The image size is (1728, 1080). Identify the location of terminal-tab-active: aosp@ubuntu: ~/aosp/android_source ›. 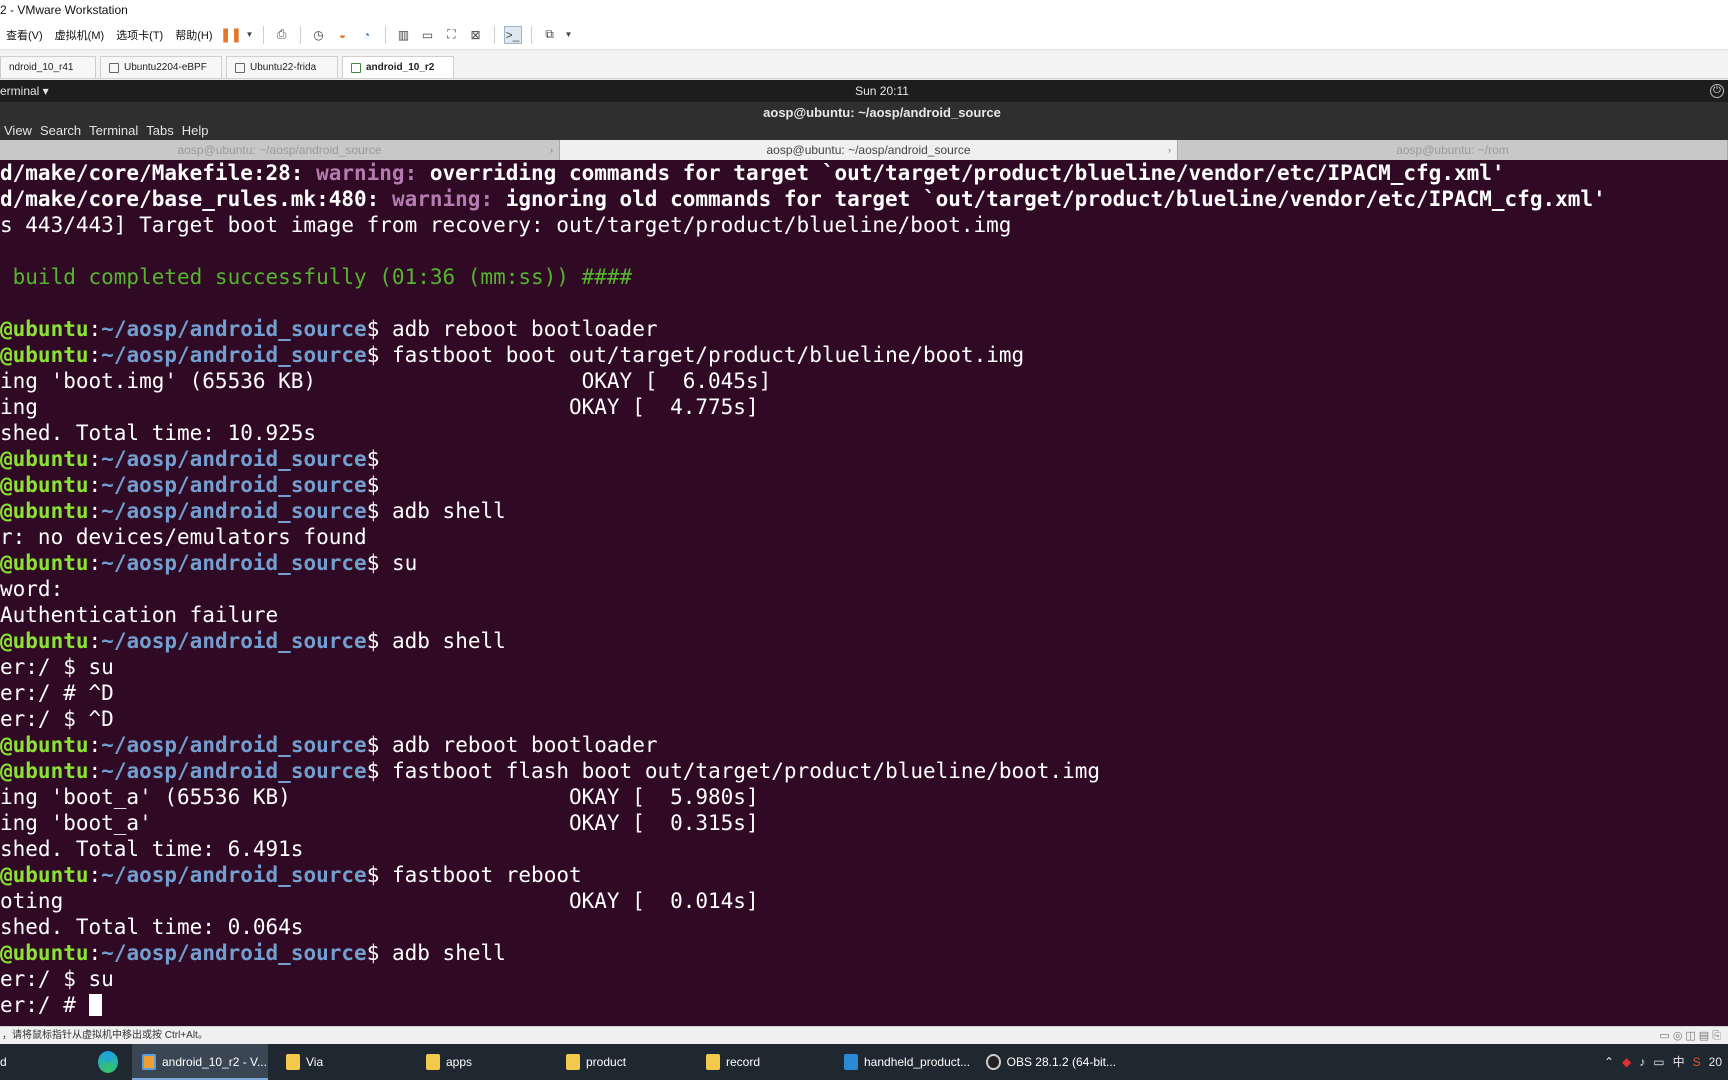
(869, 150).